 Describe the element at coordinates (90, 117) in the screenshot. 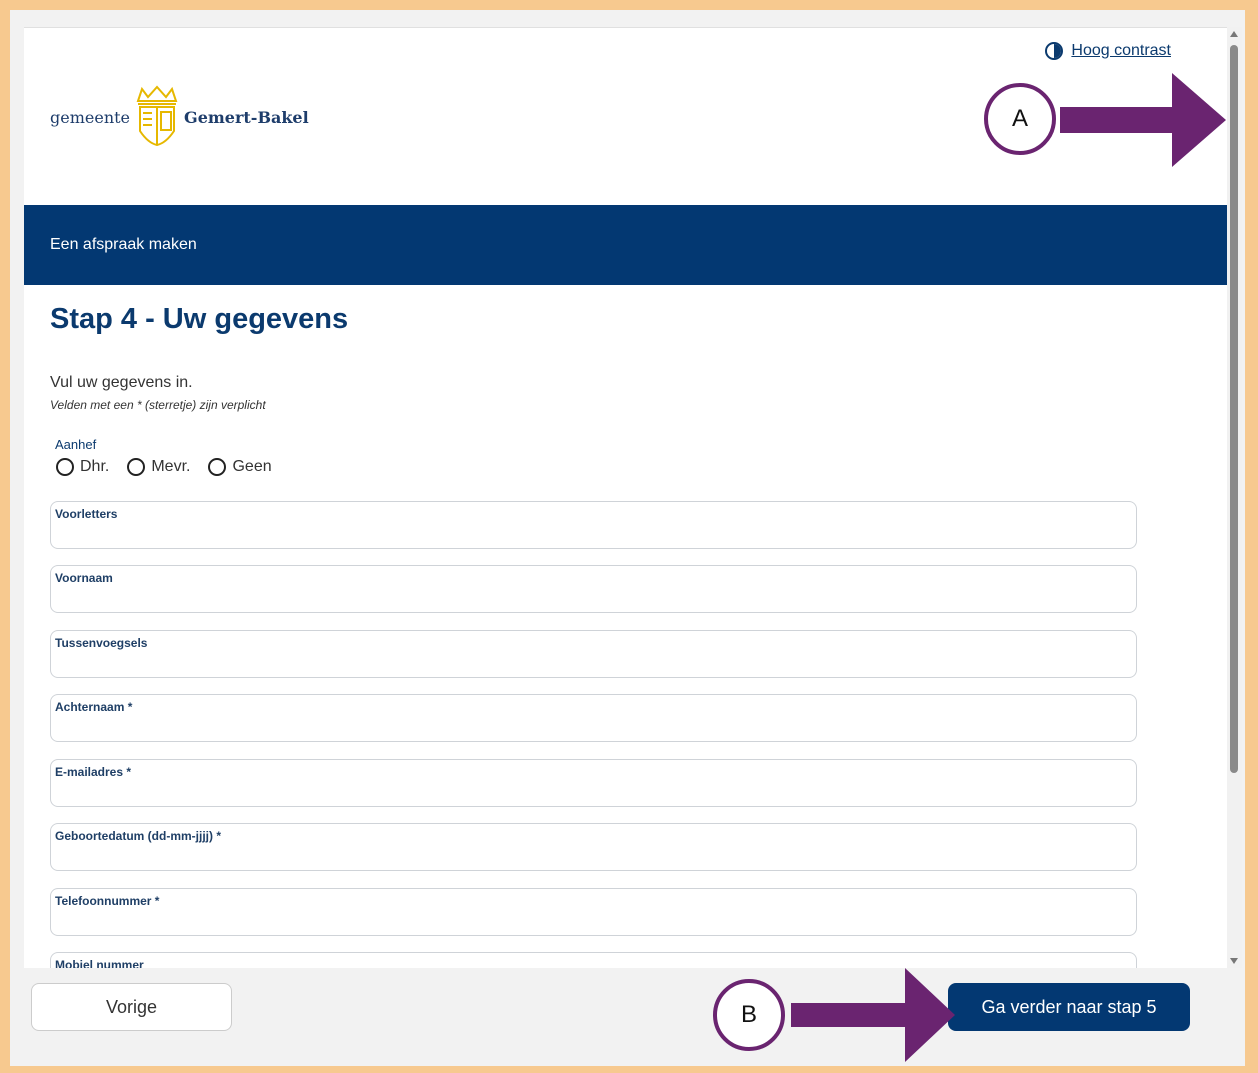

I see `logo-prefix-text: gemeente` at that location.